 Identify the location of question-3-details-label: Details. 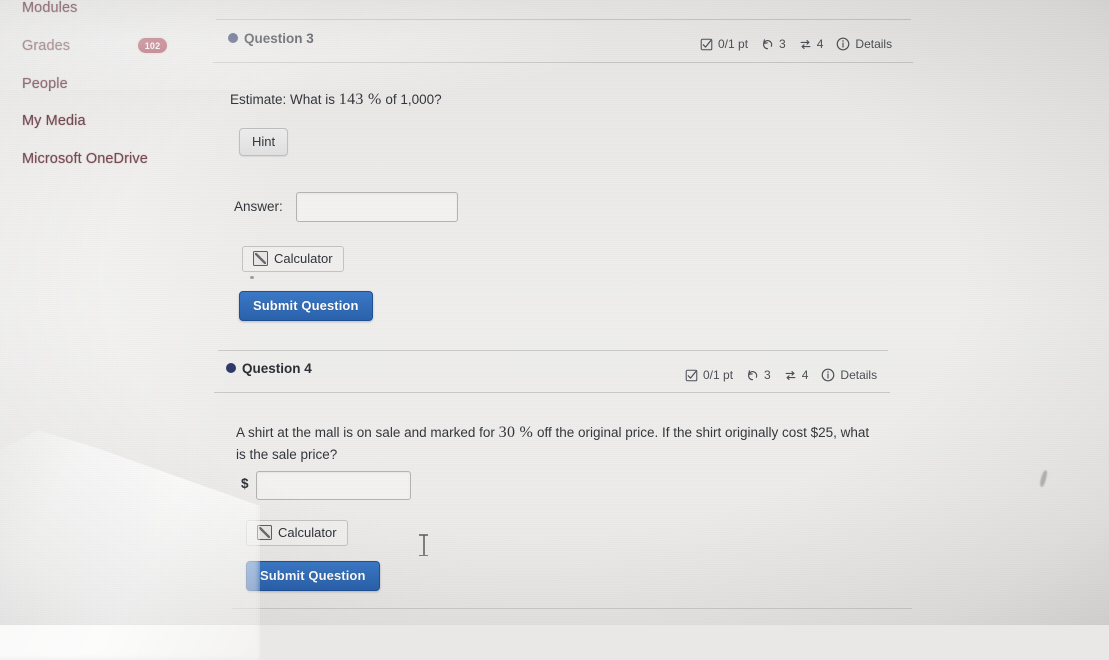
(873, 44).